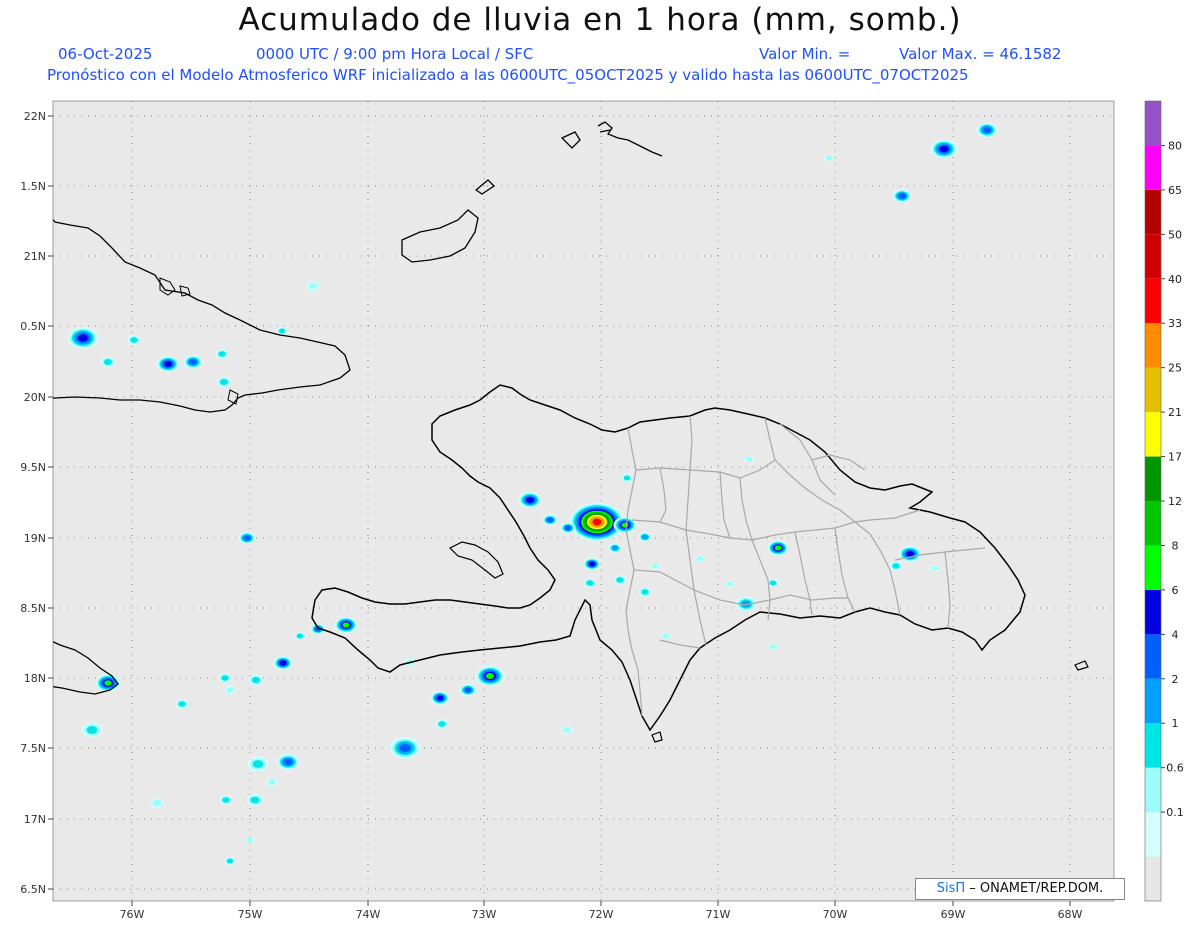  Describe the element at coordinates (1175, 768) in the screenshot. I see `legend-label: 0.6` at that location.